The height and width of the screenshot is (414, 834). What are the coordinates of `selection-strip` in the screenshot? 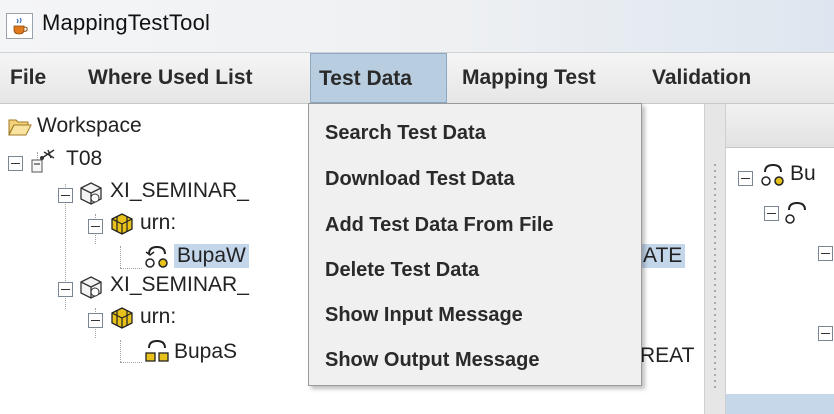 It's located at (780, 404).